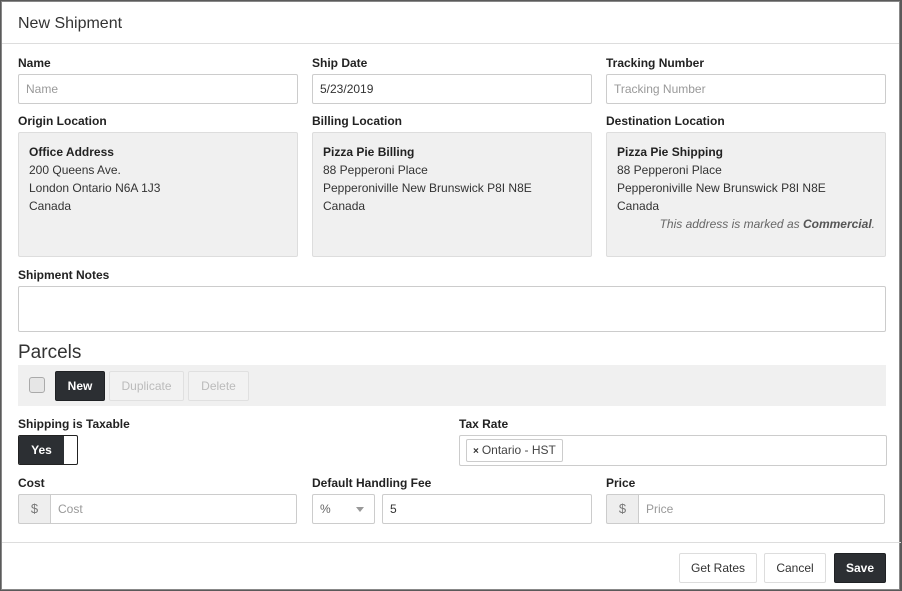  I want to click on handling-fee-unit-select: %, so click(343, 509).